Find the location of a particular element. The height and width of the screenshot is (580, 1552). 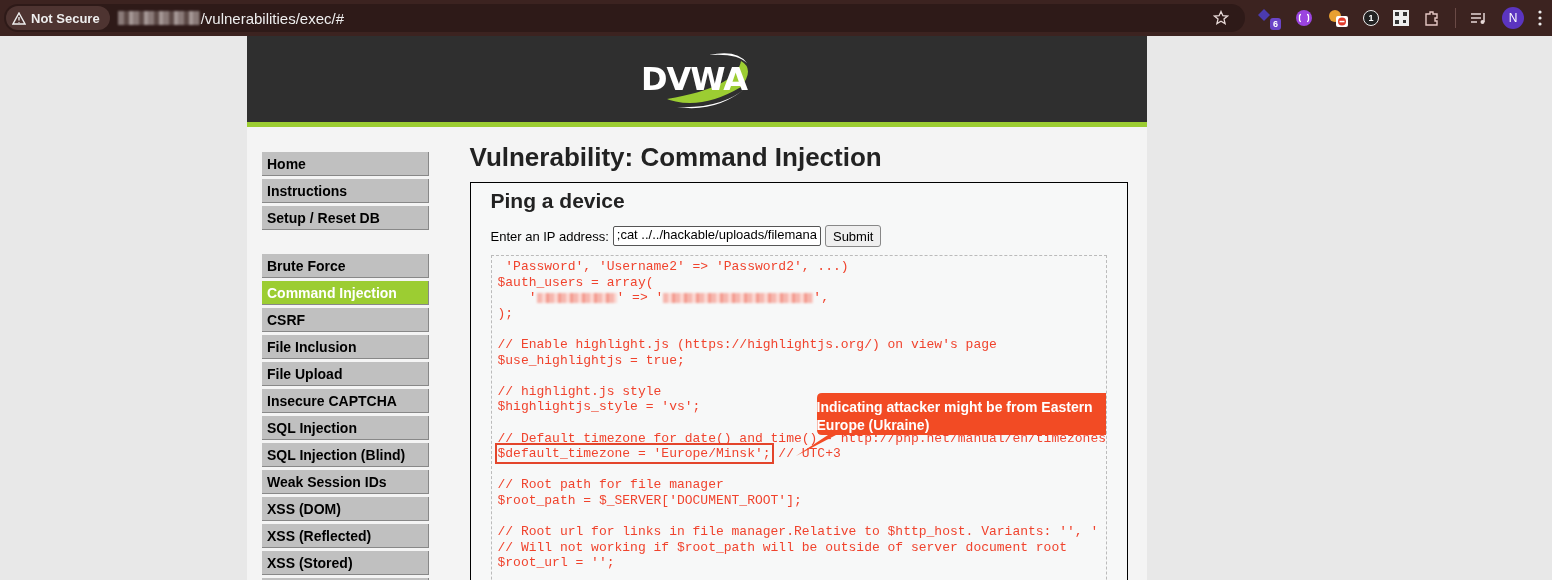

menu-item: Brute Force is located at coordinates (345, 266).